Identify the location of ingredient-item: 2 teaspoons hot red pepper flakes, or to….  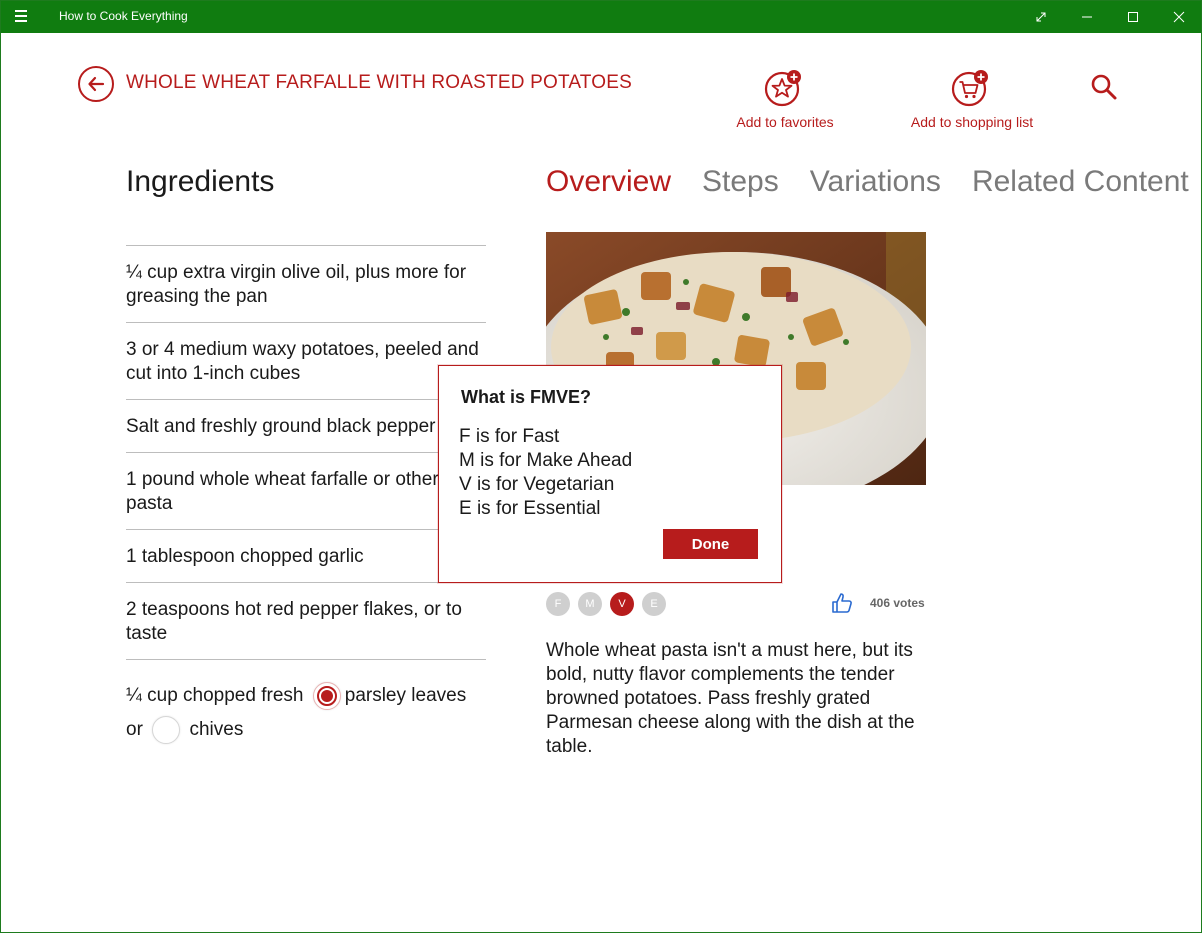
(306, 620).